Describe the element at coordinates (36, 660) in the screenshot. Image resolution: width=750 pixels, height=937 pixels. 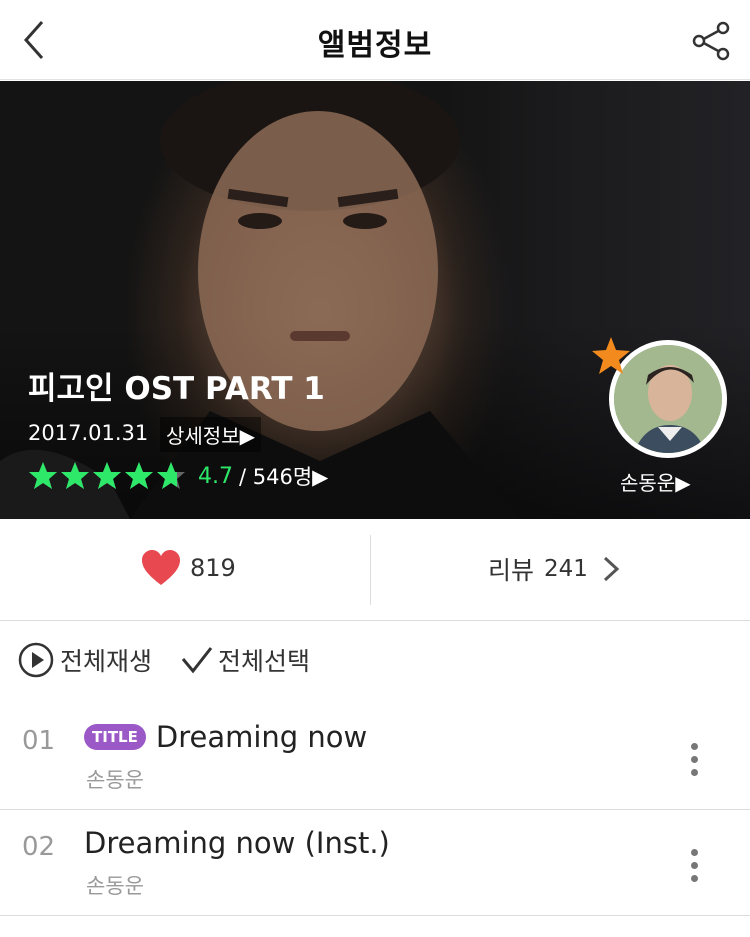
I see `play-circle-icon` at that location.